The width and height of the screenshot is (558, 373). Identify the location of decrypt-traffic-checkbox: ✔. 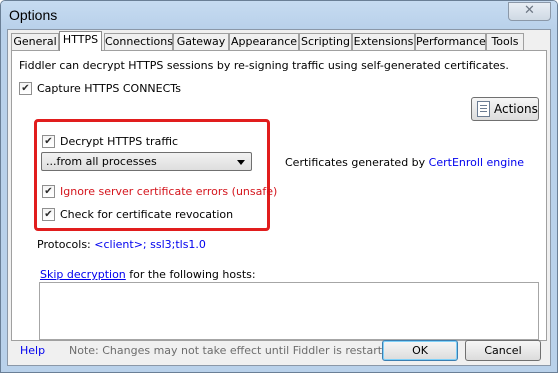
(48, 141).